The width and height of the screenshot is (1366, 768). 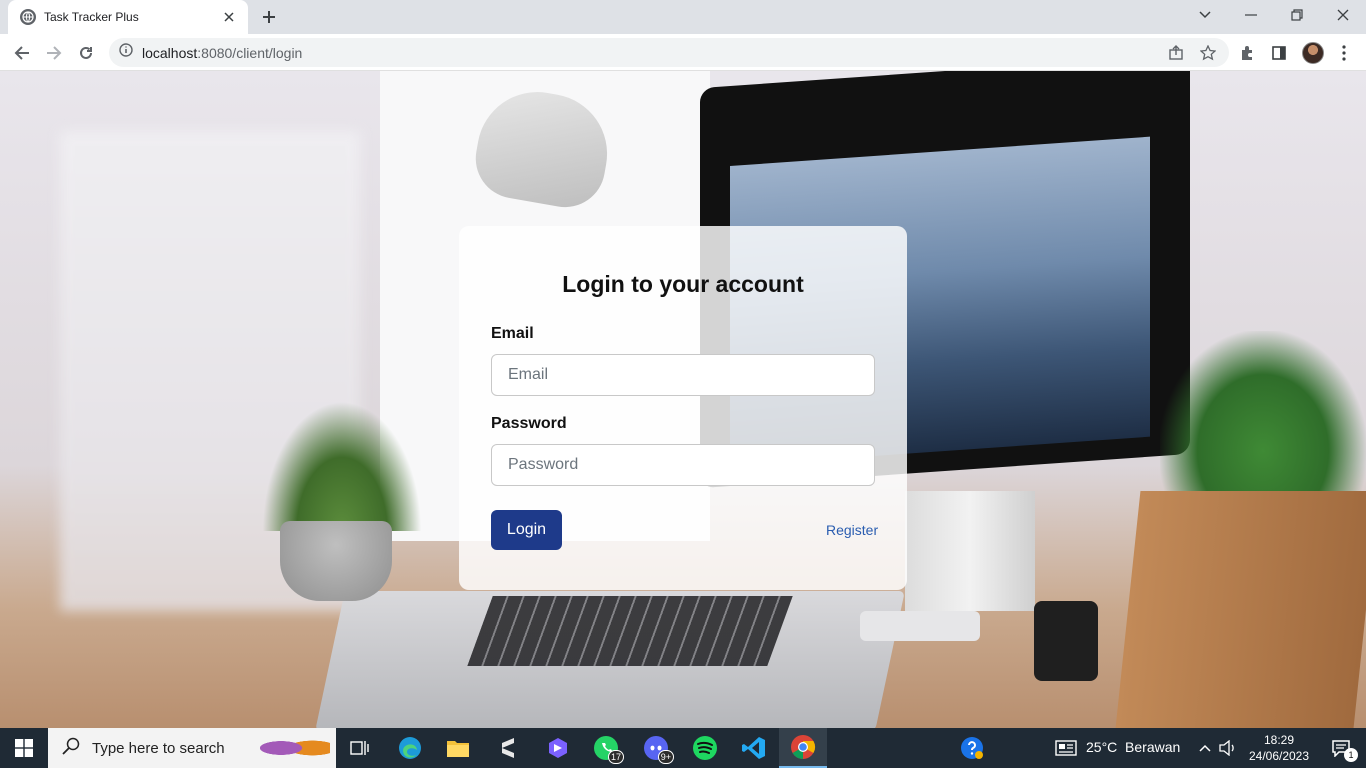 What do you see at coordinates (91, 17) in the screenshot?
I see `tab-title: Task Tracker Plus` at bounding box center [91, 17].